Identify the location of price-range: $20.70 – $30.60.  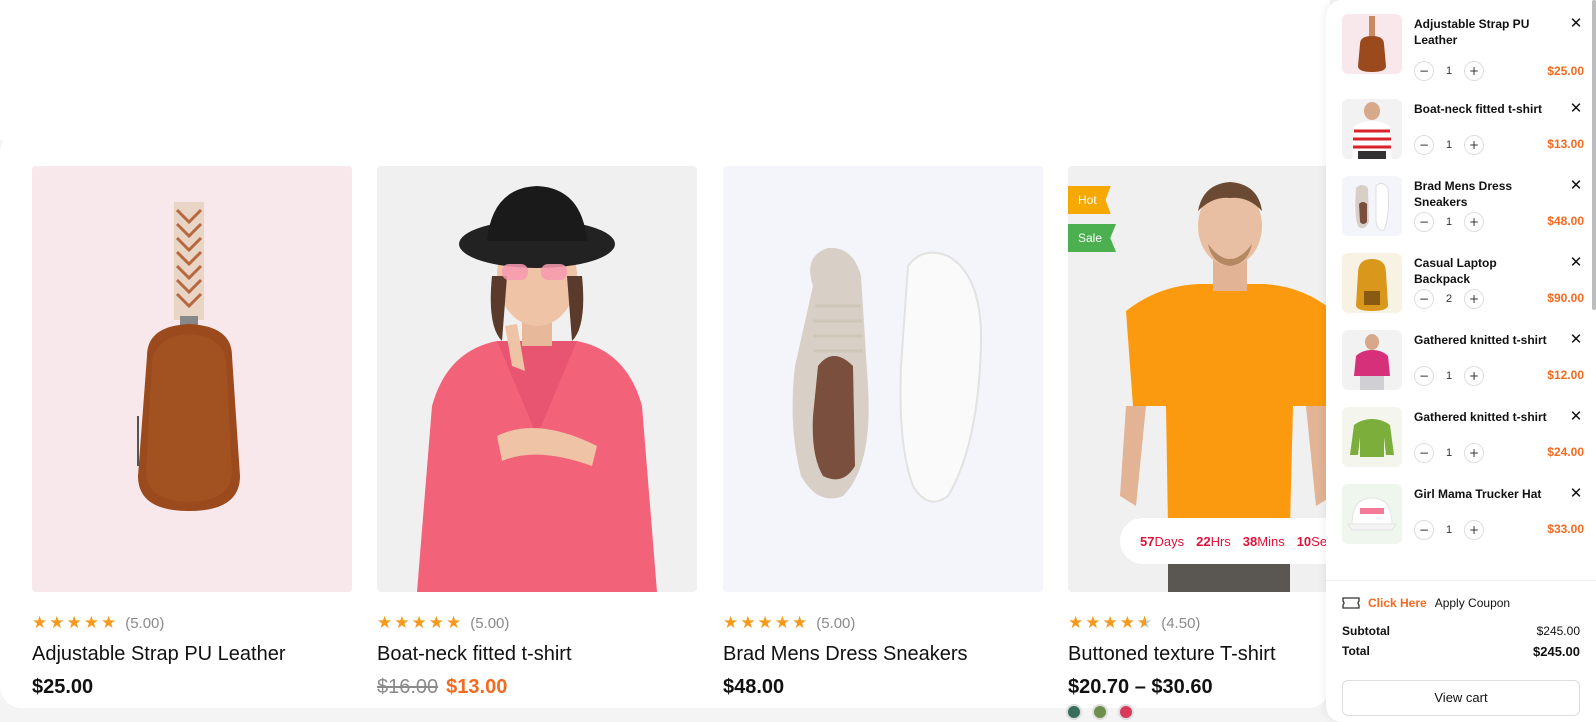
(1140, 687).